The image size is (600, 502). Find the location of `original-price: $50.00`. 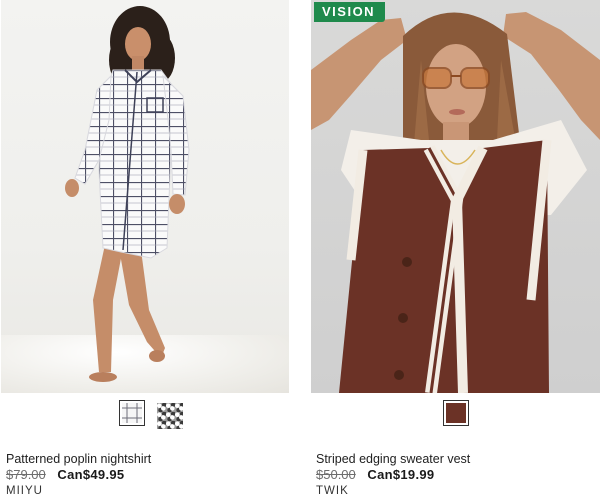

original-price: $50.00 is located at coordinates (336, 474).